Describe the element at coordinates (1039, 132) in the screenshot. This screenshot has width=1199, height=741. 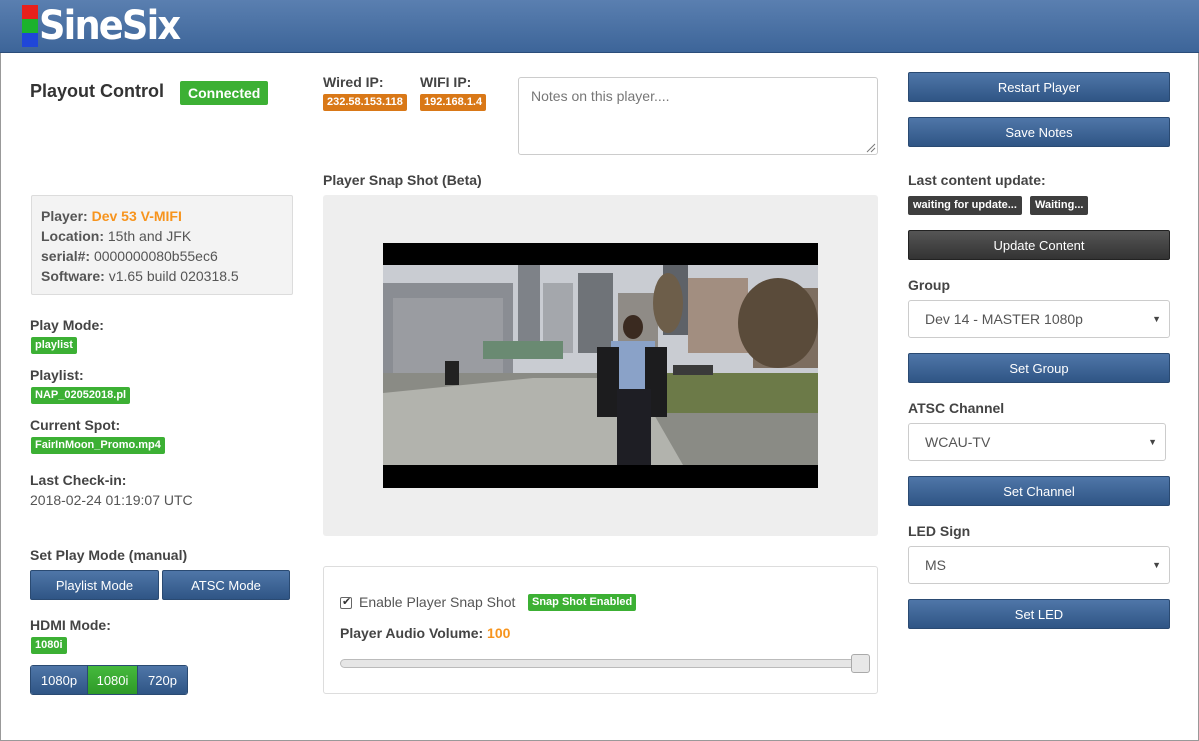
I see `save-notes-button: Save Notes` at that location.